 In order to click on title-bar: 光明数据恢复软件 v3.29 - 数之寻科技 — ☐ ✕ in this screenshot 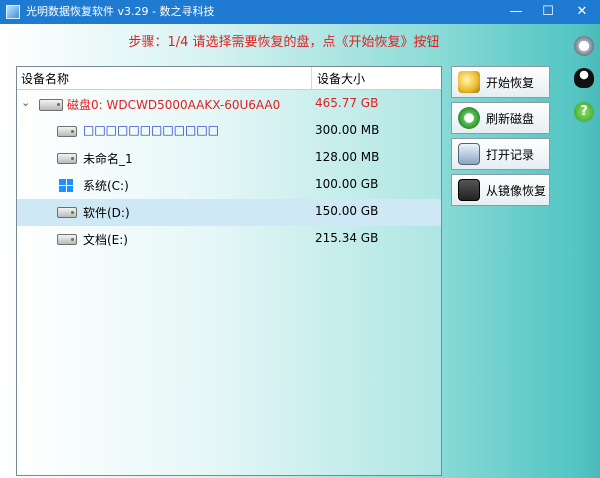, I will do `click(300, 12)`.